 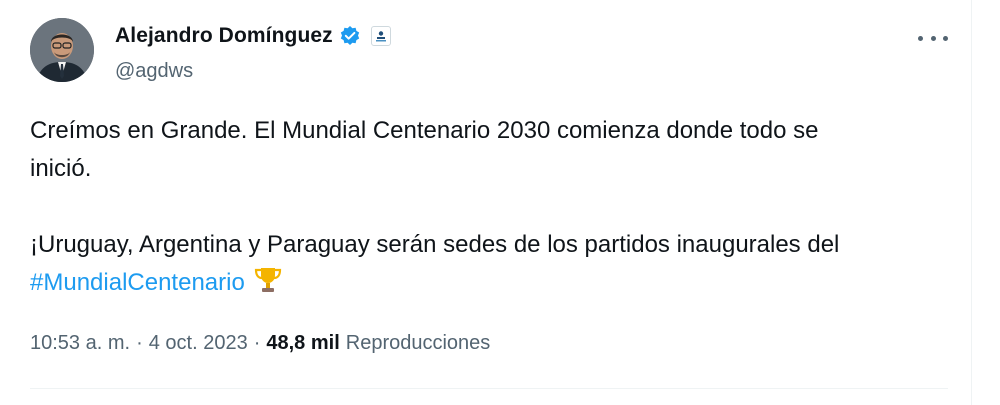 What do you see at coordinates (350, 36) in the screenshot?
I see `verified-badge-icon` at bounding box center [350, 36].